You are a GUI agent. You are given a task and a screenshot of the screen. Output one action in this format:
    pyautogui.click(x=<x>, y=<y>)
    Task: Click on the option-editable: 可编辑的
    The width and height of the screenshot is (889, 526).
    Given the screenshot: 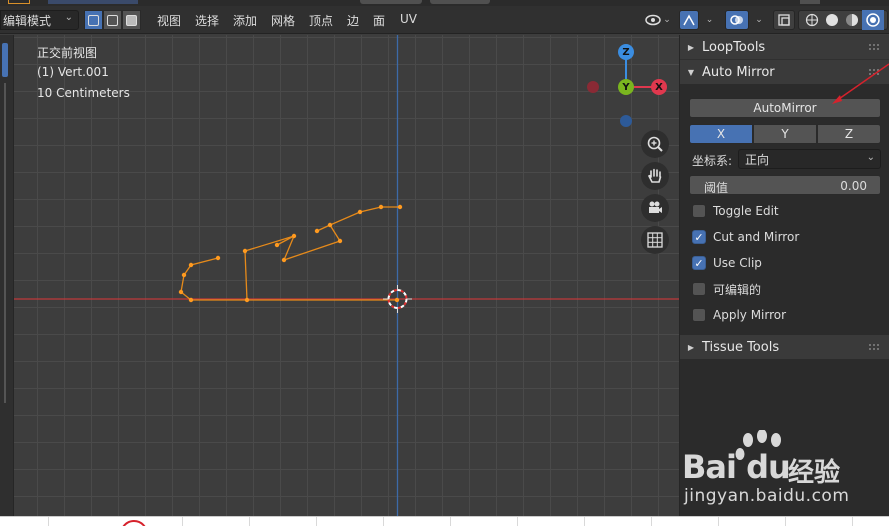 What is the action you would take?
    pyautogui.click(x=726, y=289)
    